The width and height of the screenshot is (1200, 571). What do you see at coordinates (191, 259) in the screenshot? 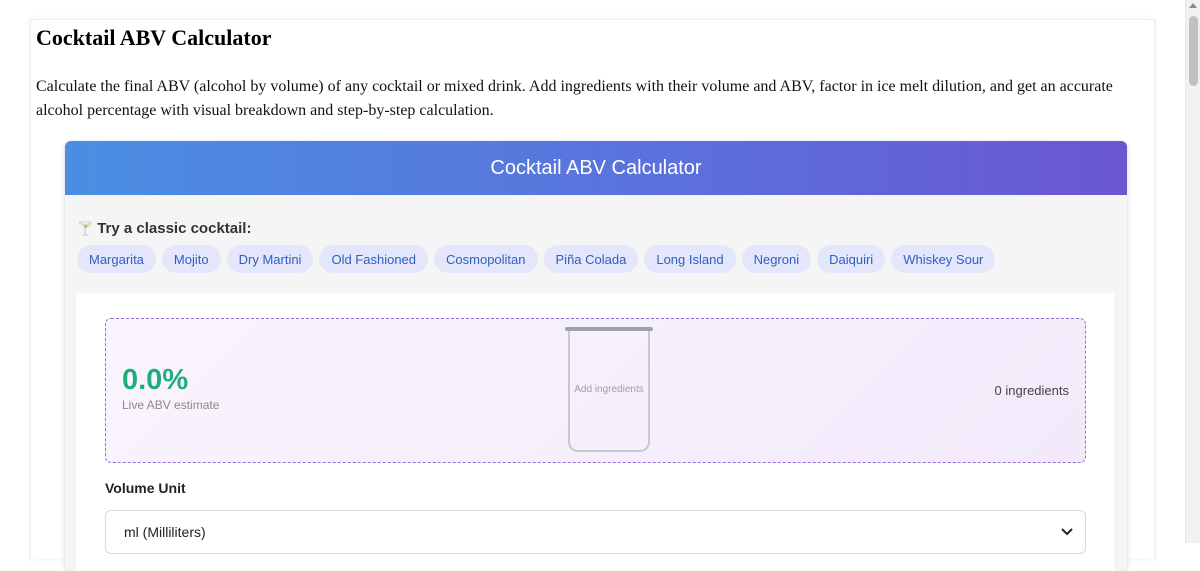
I see `preset-chip-mojito: Mojito` at bounding box center [191, 259].